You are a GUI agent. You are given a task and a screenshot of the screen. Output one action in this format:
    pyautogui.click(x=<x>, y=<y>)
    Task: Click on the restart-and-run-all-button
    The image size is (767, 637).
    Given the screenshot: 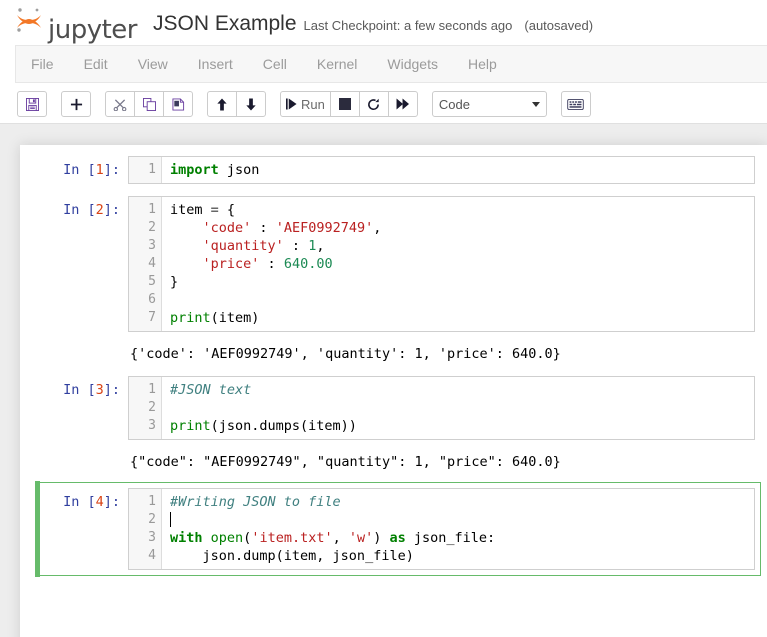 What is the action you would take?
    pyautogui.click(x=402, y=104)
    